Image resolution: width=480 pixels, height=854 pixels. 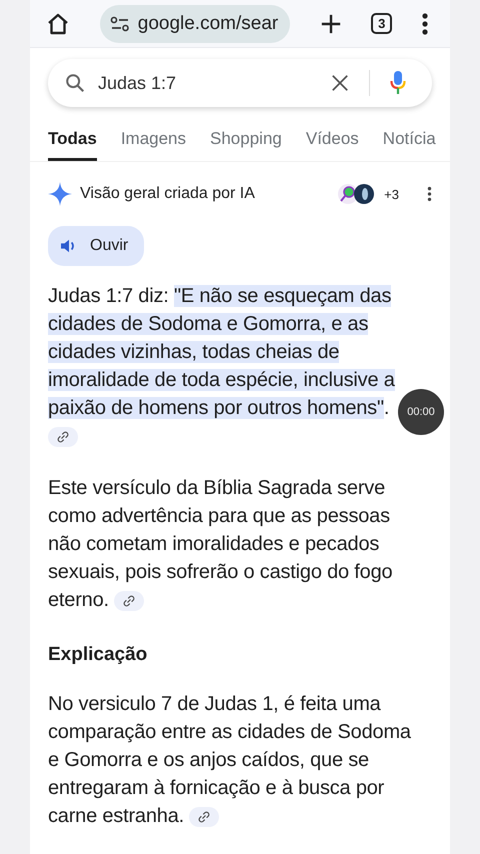 I want to click on timer-bubble: 00:00, so click(x=421, y=412).